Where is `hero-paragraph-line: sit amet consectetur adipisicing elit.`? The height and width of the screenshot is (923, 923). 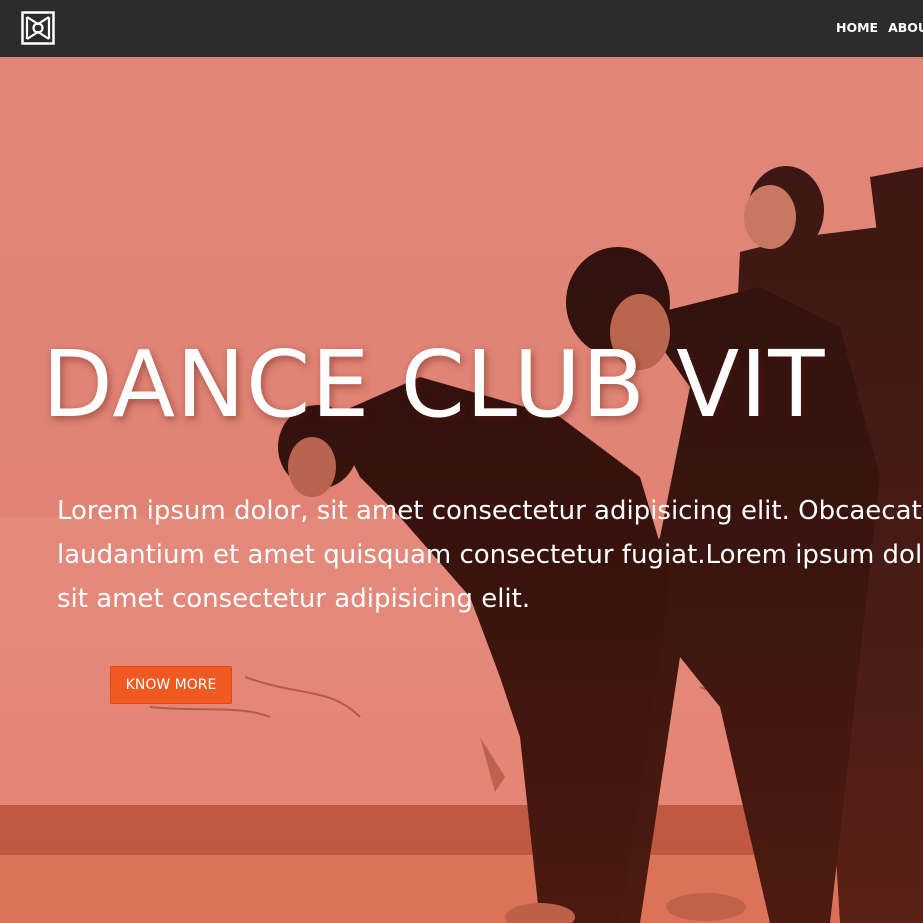
hero-paragraph-line: sit amet consectetur adipisicing elit. is located at coordinates (294, 599).